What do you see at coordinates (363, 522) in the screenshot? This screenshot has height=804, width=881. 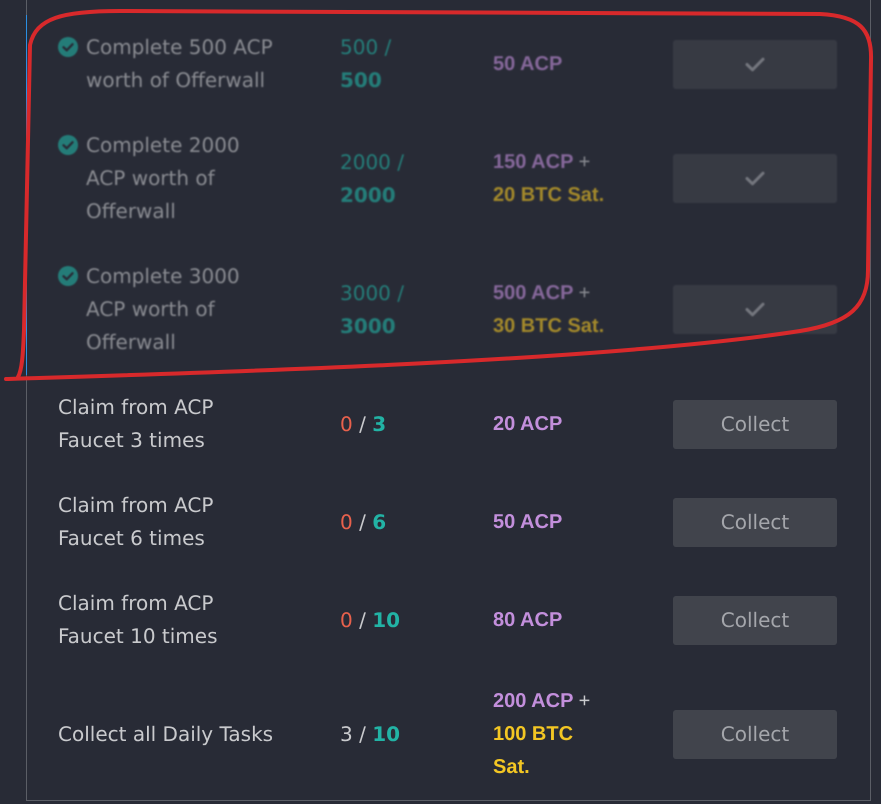 I see `progress-count: 0 / 6` at bounding box center [363, 522].